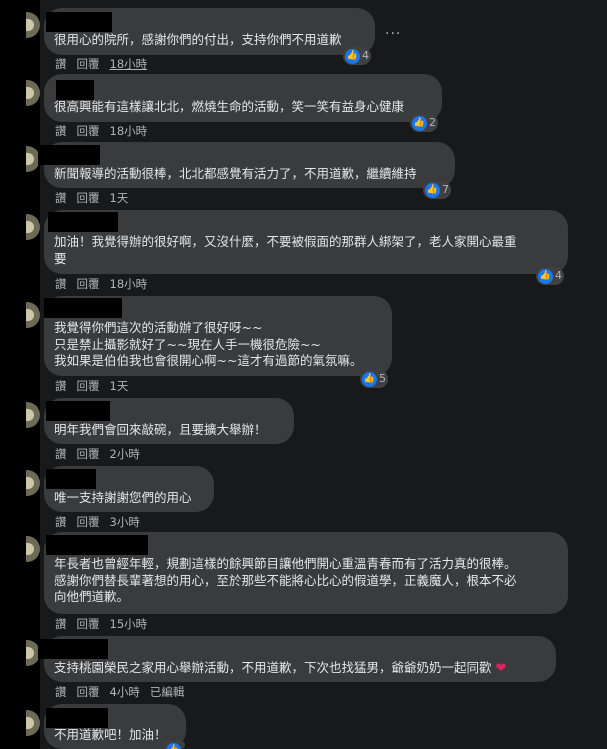  Describe the element at coordinates (125, 454) in the screenshot. I see `timestamp: 2小時` at that location.